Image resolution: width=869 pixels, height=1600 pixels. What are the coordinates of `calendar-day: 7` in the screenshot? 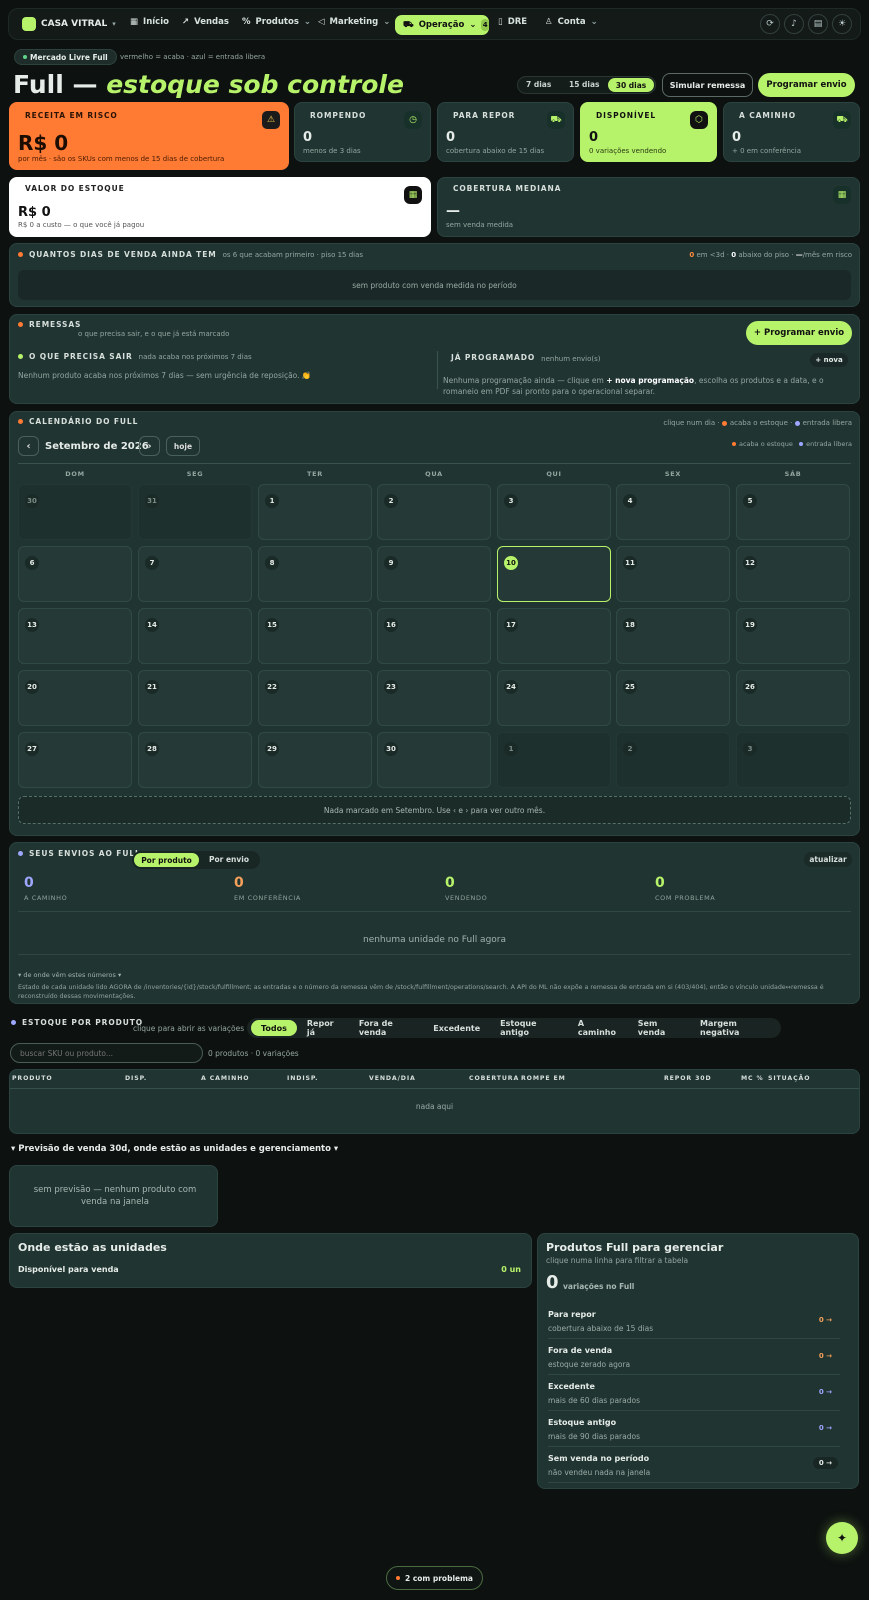 It's located at (195, 574).